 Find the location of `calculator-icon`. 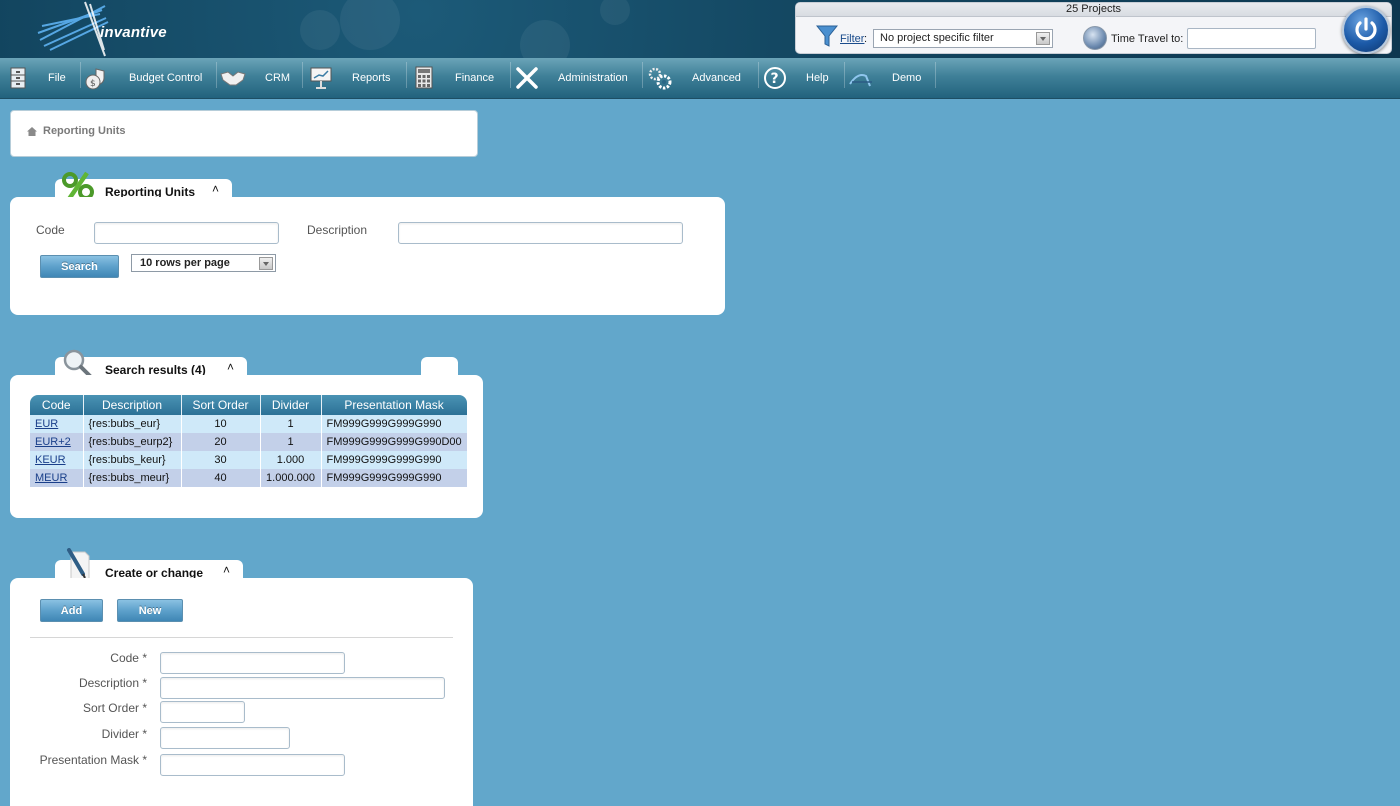

calculator-icon is located at coordinates (424, 77).